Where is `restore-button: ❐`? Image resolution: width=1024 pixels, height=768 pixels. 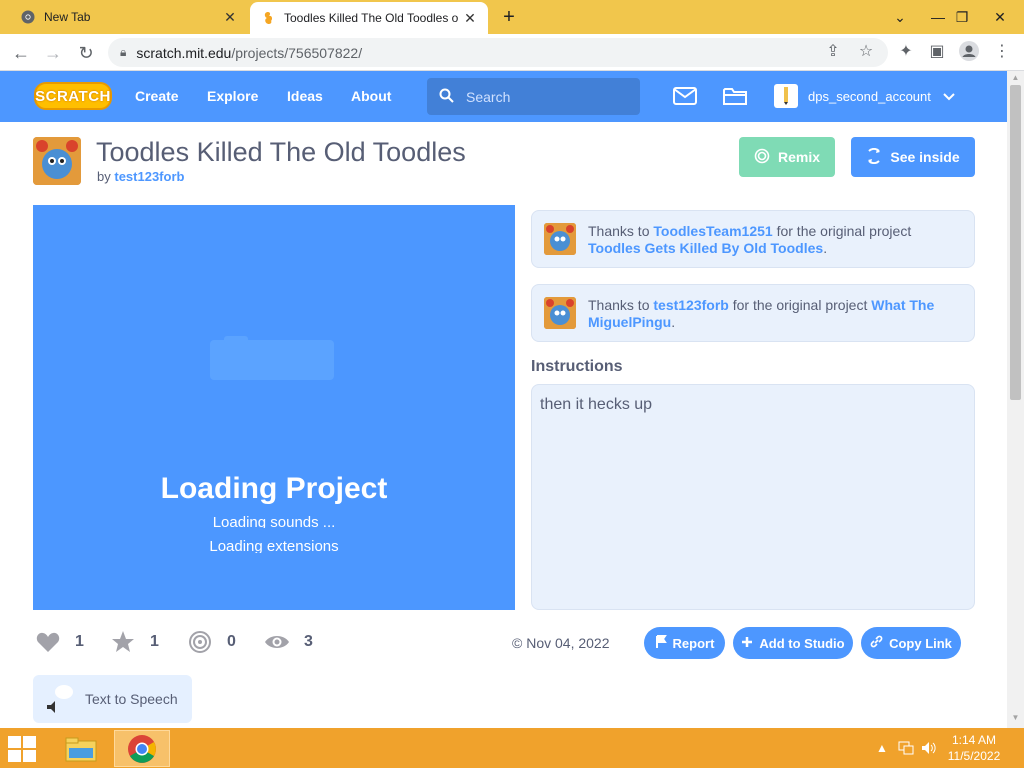
restore-button: ❐ is located at coordinates (962, 17).